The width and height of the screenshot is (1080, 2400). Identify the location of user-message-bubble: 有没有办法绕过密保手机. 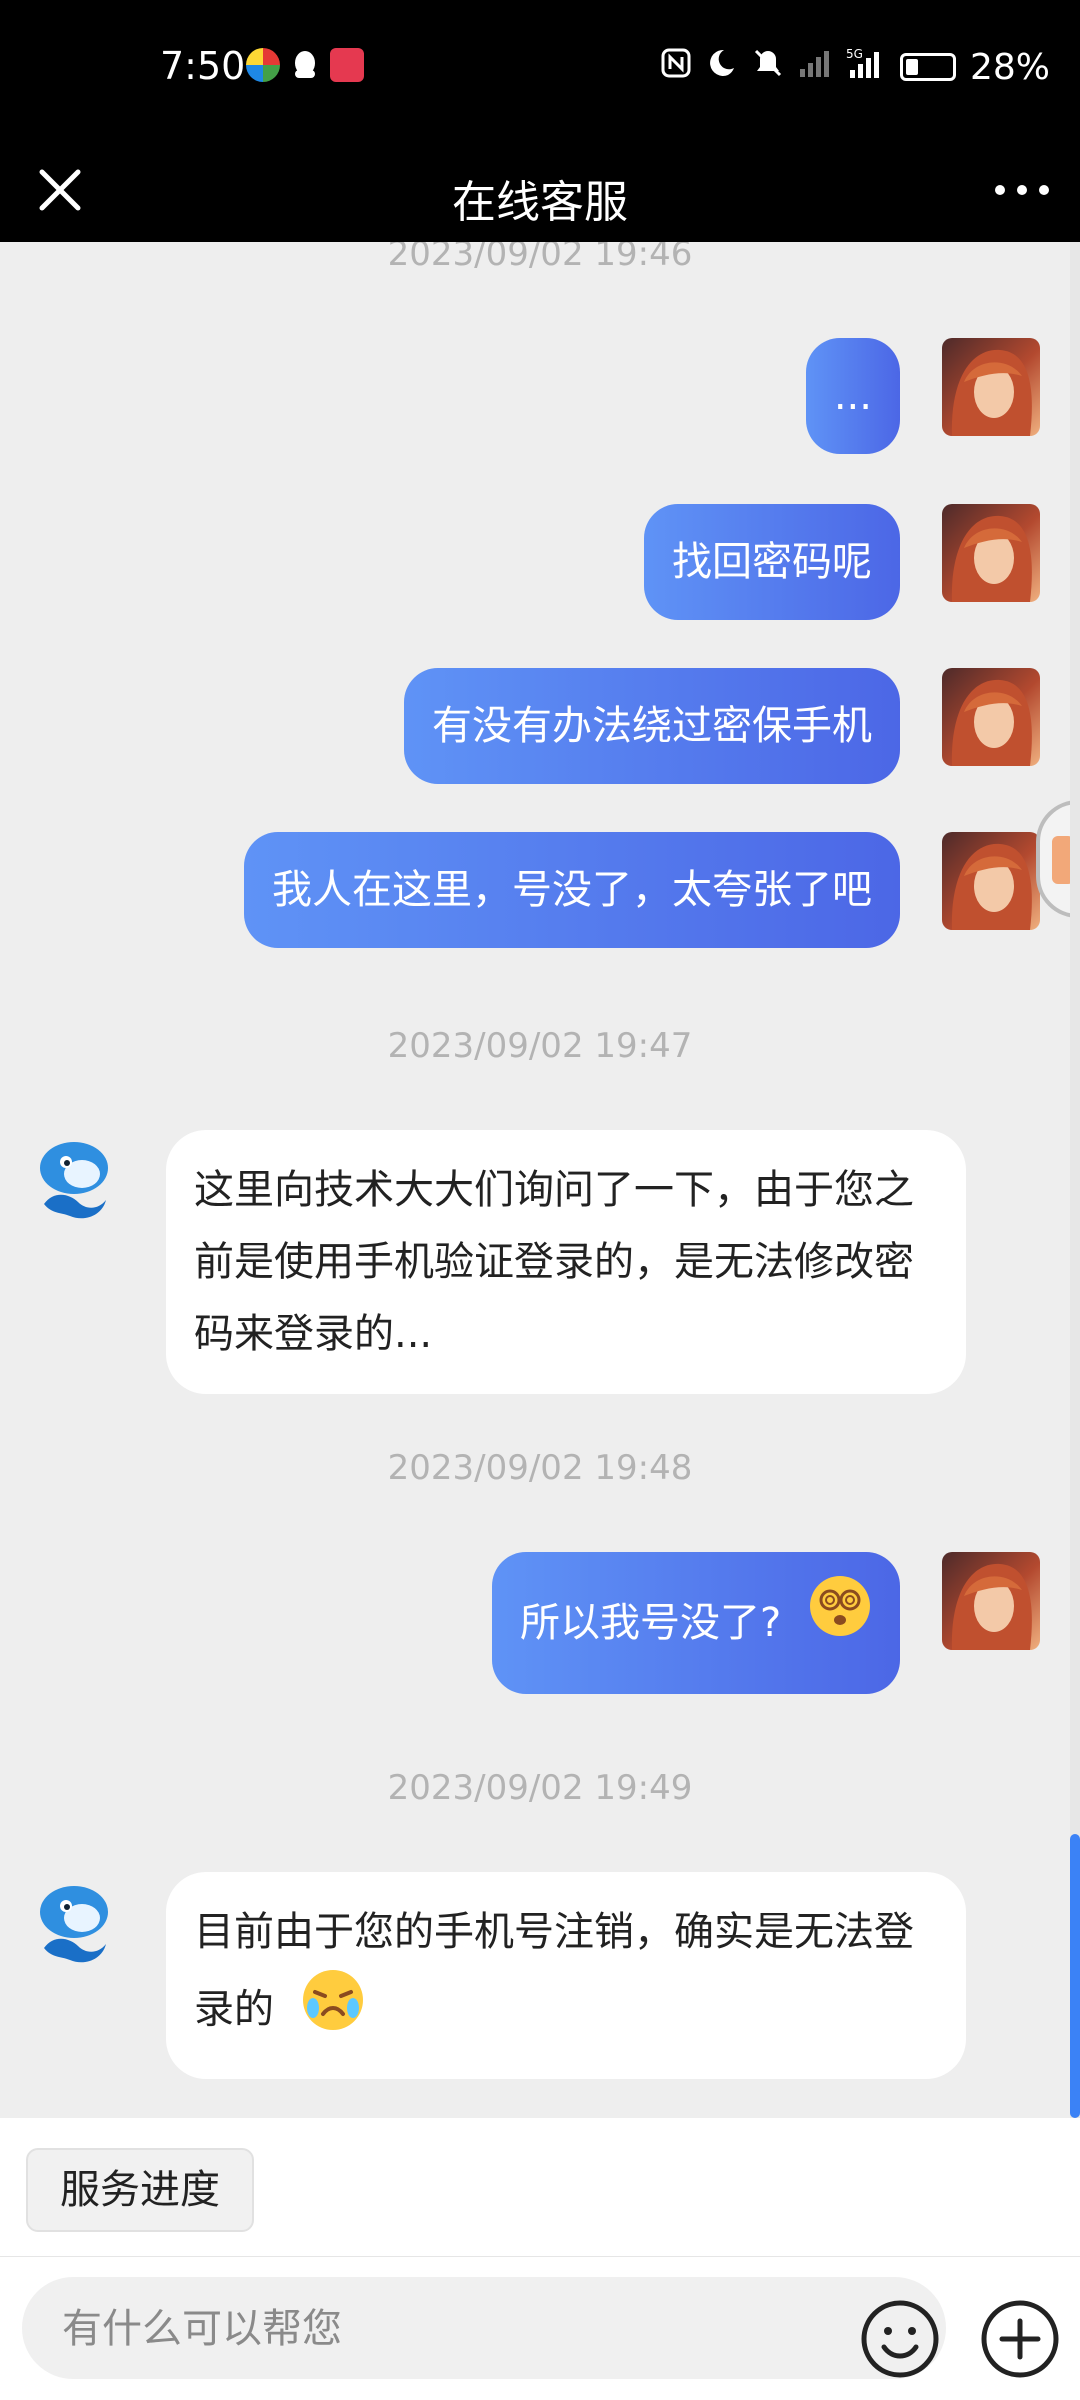
(652, 726).